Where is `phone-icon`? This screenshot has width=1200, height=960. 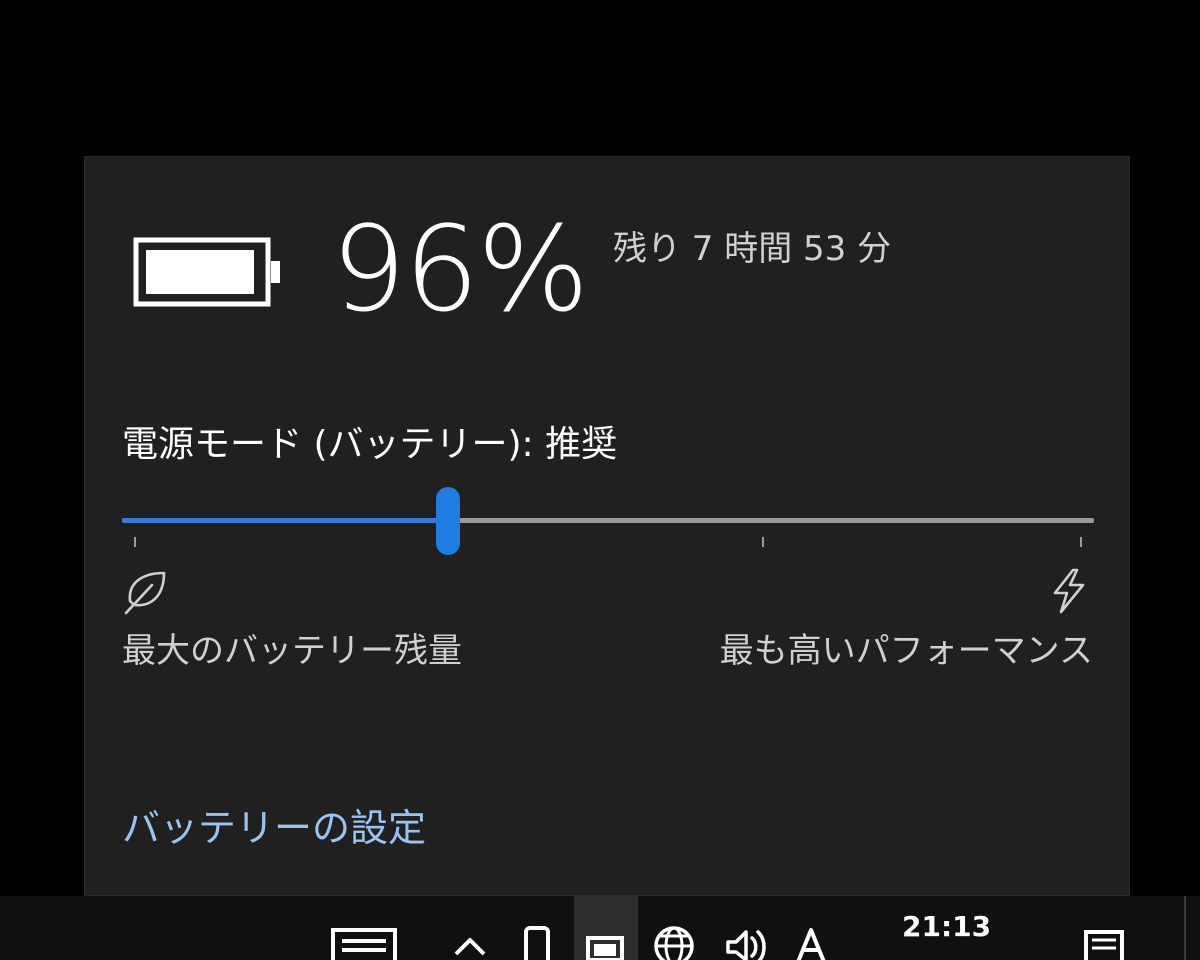
phone-icon is located at coordinates (537, 941).